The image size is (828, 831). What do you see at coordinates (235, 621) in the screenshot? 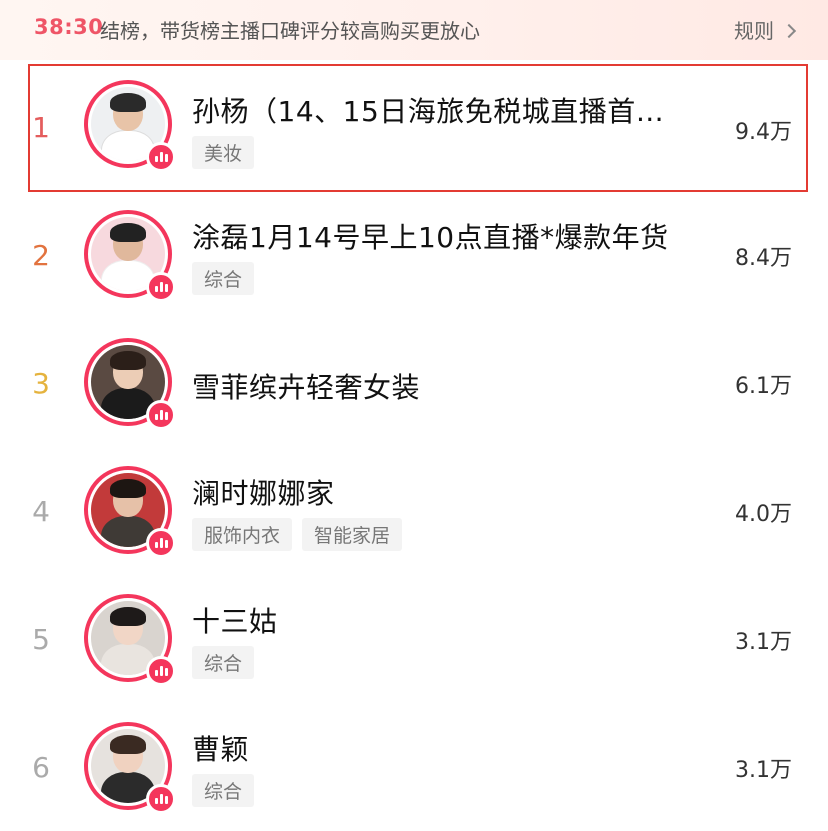
I see `streamer-name: 十三姑` at bounding box center [235, 621].